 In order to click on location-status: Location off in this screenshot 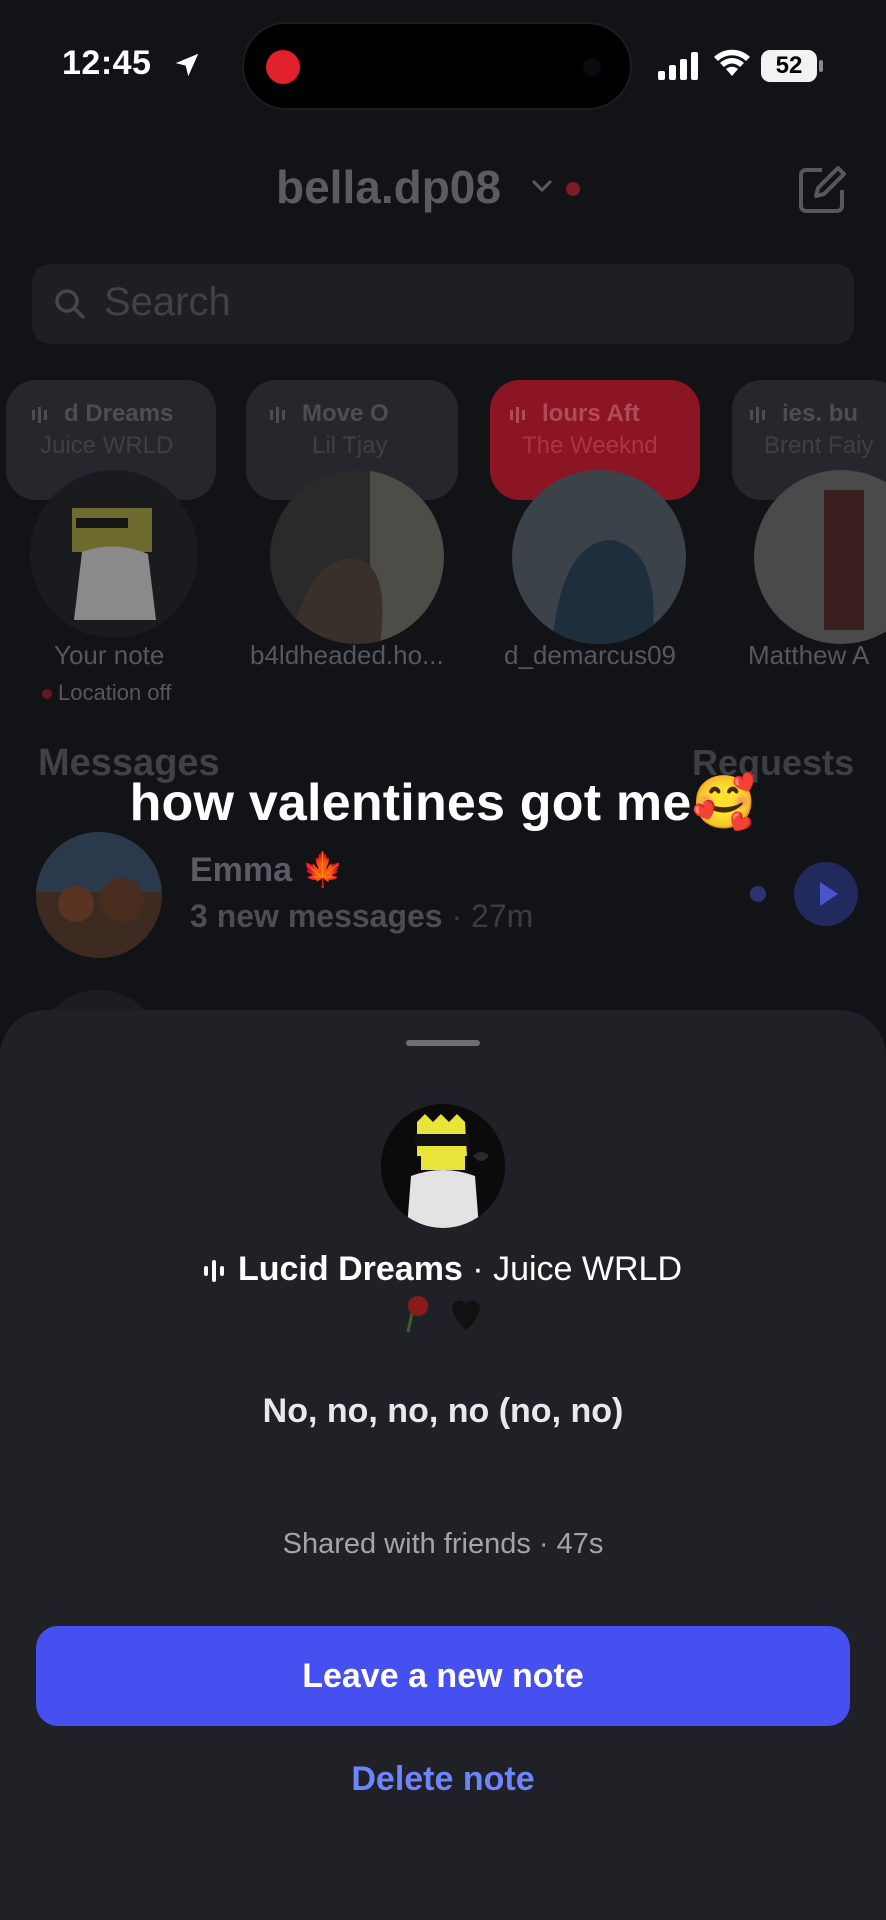, I will do `click(106, 693)`.